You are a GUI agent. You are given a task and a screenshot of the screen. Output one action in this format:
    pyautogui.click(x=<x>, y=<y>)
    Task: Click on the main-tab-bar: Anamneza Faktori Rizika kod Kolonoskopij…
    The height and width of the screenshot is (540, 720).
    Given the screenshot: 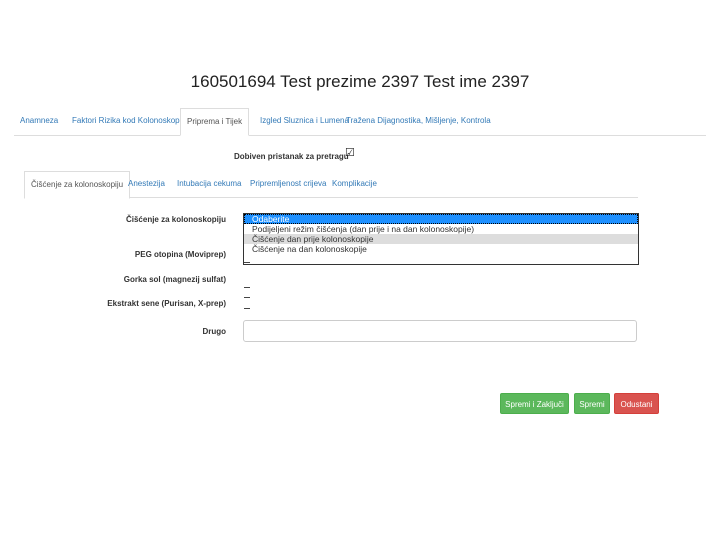 What is the action you would take?
    pyautogui.click(x=360, y=122)
    